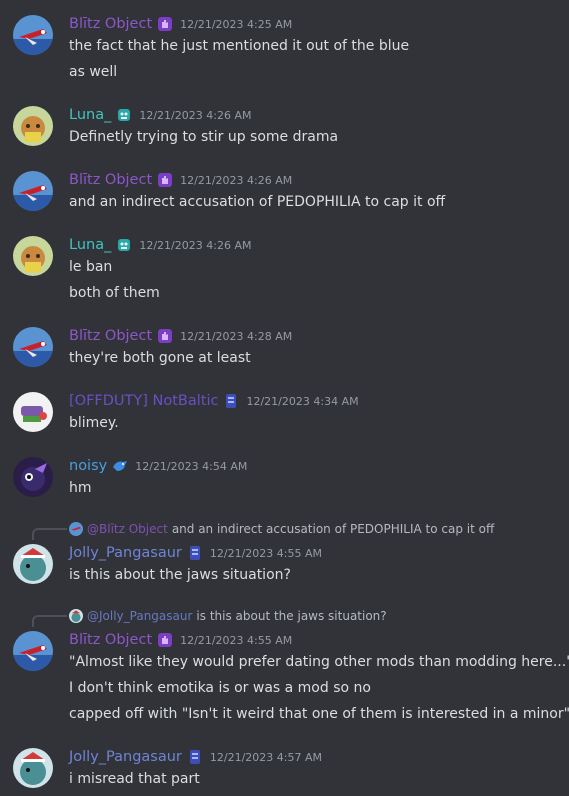  What do you see at coordinates (143, 401) in the screenshot?
I see `username: [OFFDUTY] NotBaltic` at bounding box center [143, 401].